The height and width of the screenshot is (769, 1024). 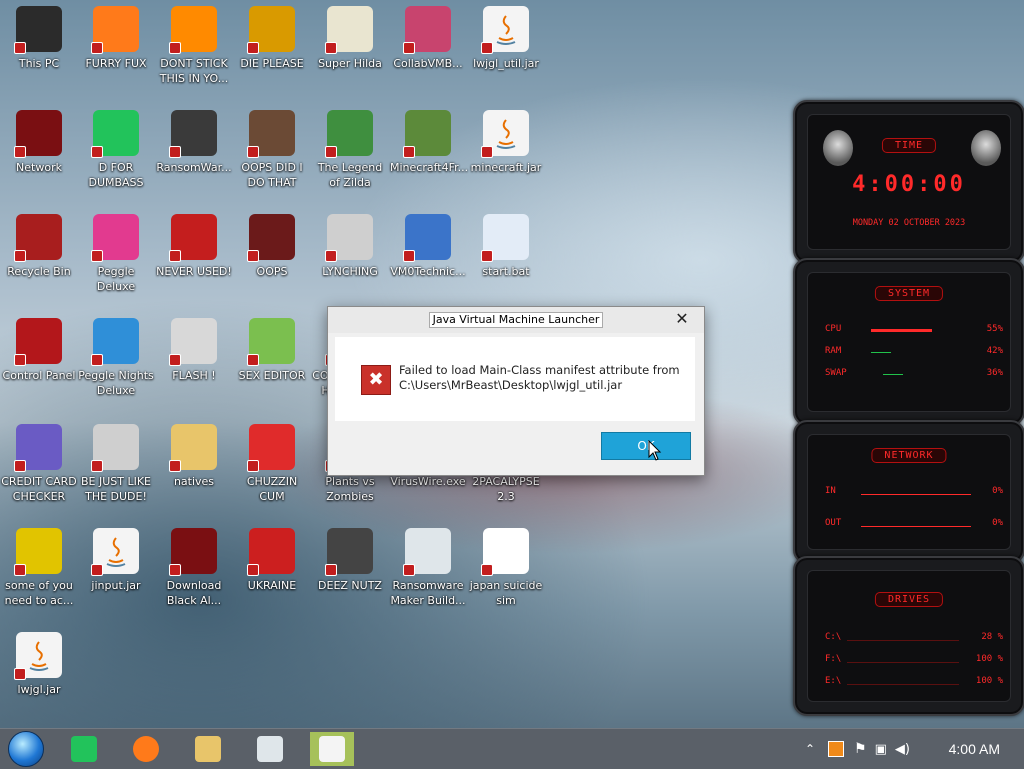 I want to click on file-explorer-icon, so click(x=208, y=749).